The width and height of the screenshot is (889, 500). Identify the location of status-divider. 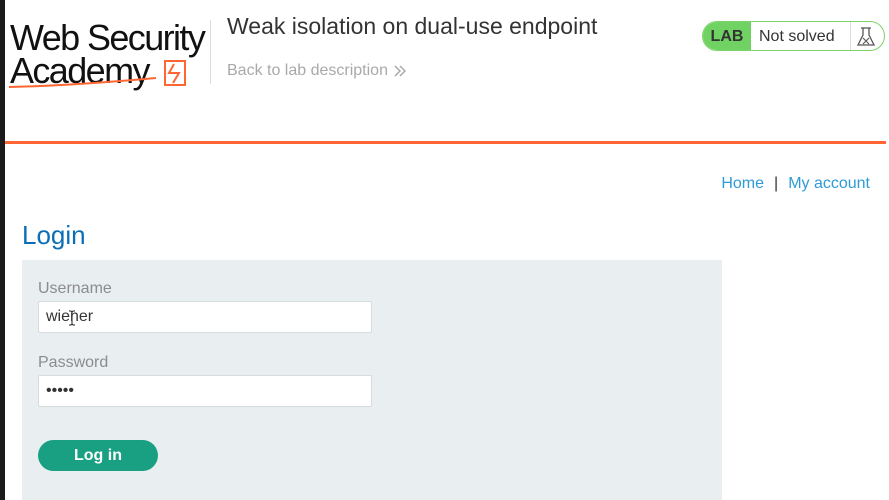
(850, 36).